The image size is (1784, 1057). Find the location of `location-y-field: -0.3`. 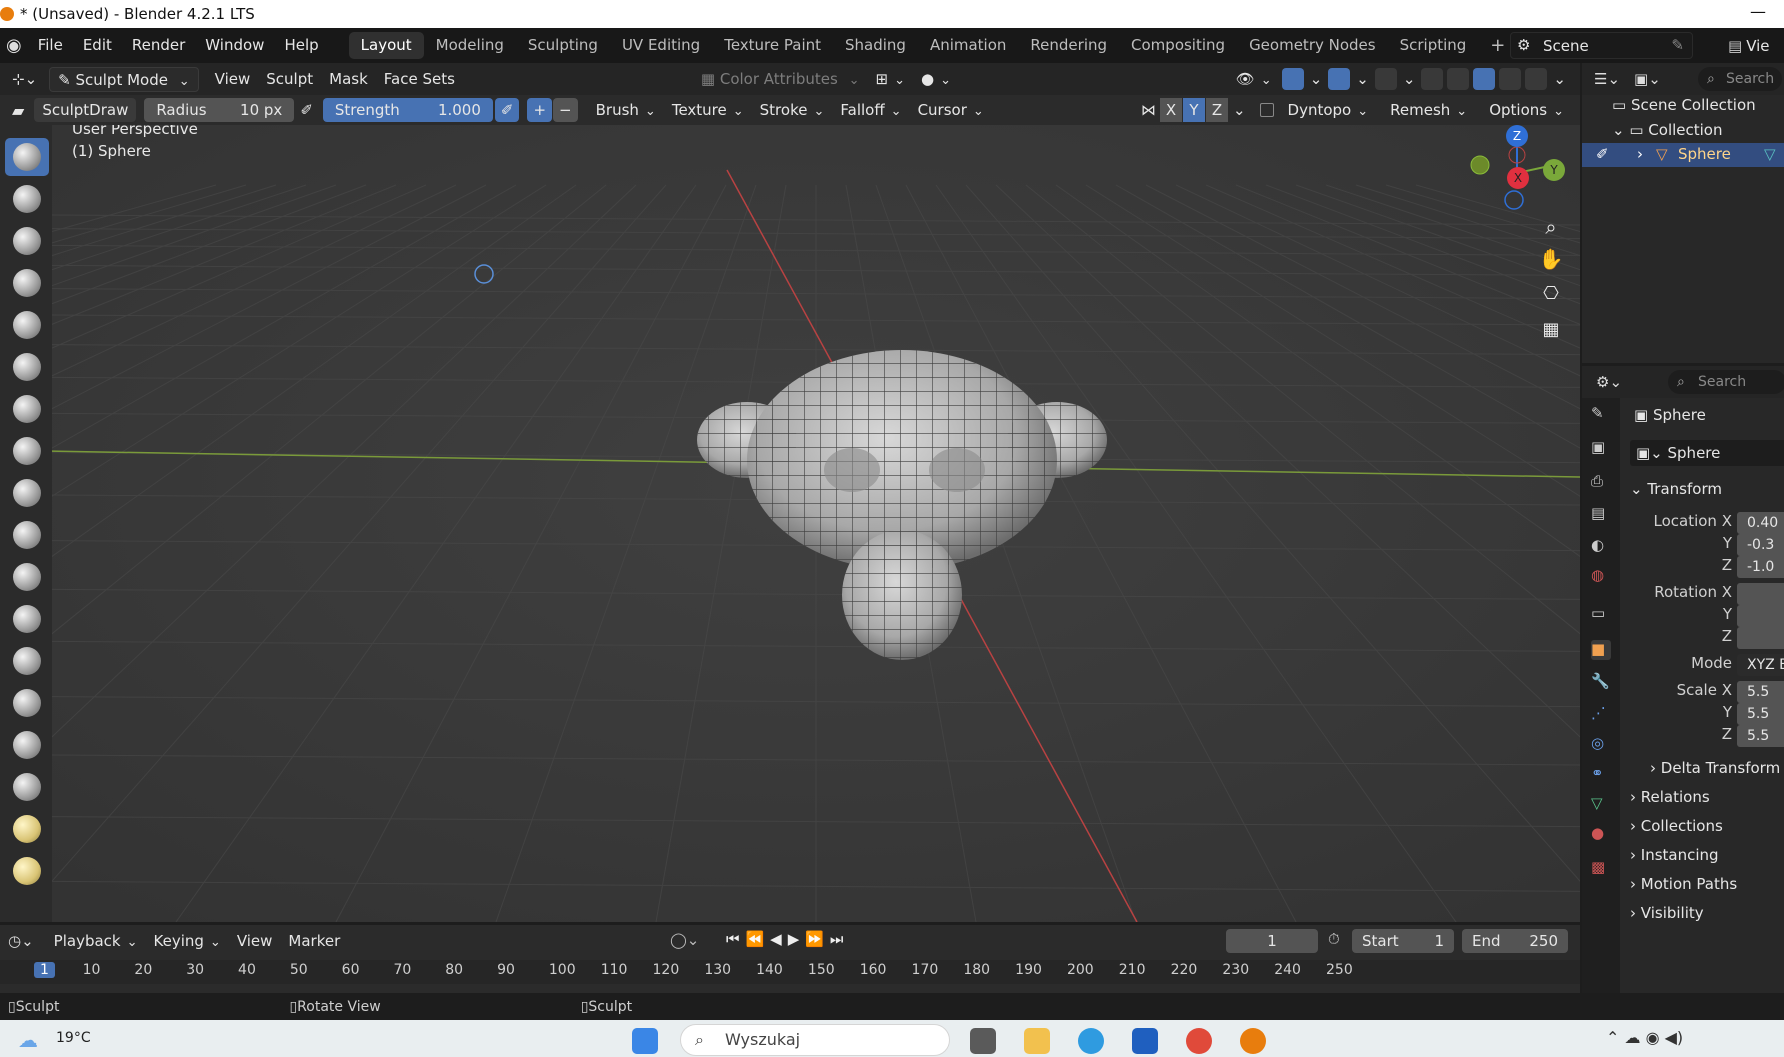

location-y-field: -0.3 is located at coordinates (1760, 545).